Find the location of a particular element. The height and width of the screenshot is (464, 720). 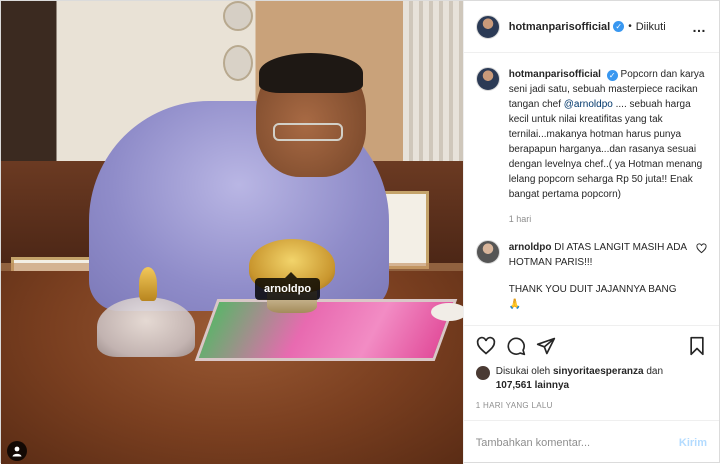

photo-person-glasses is located at coordinates (308, 132).